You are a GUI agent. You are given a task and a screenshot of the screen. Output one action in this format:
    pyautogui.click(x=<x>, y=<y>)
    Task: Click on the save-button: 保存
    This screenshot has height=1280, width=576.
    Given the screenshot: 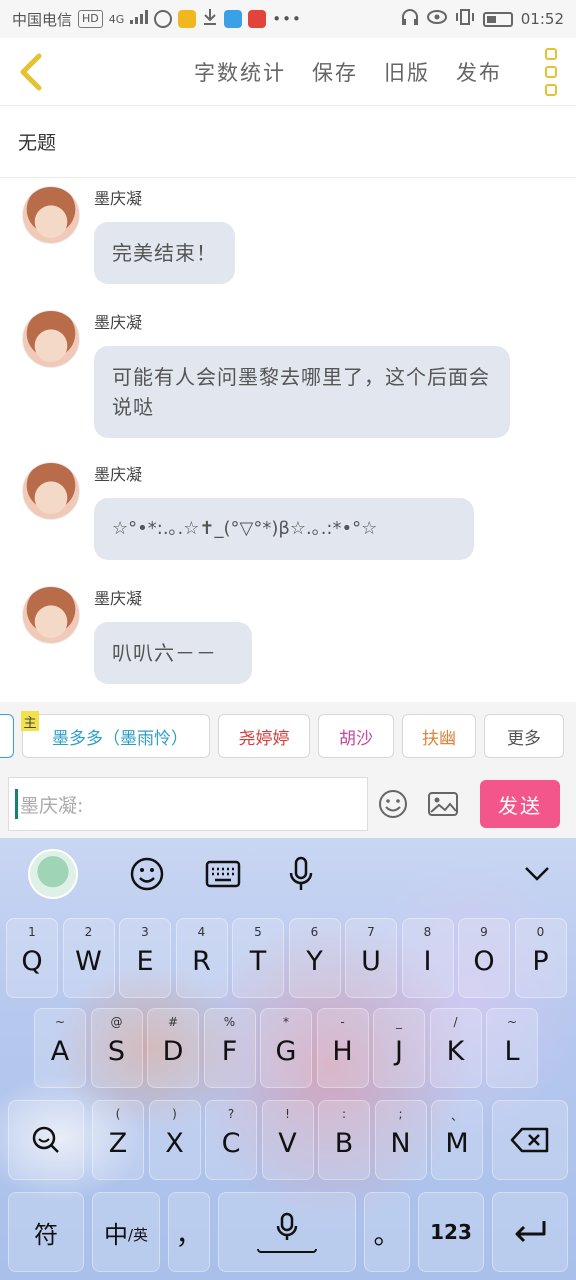 What is the action you would take?
    pyautogui.click(x=335, y=72)
    